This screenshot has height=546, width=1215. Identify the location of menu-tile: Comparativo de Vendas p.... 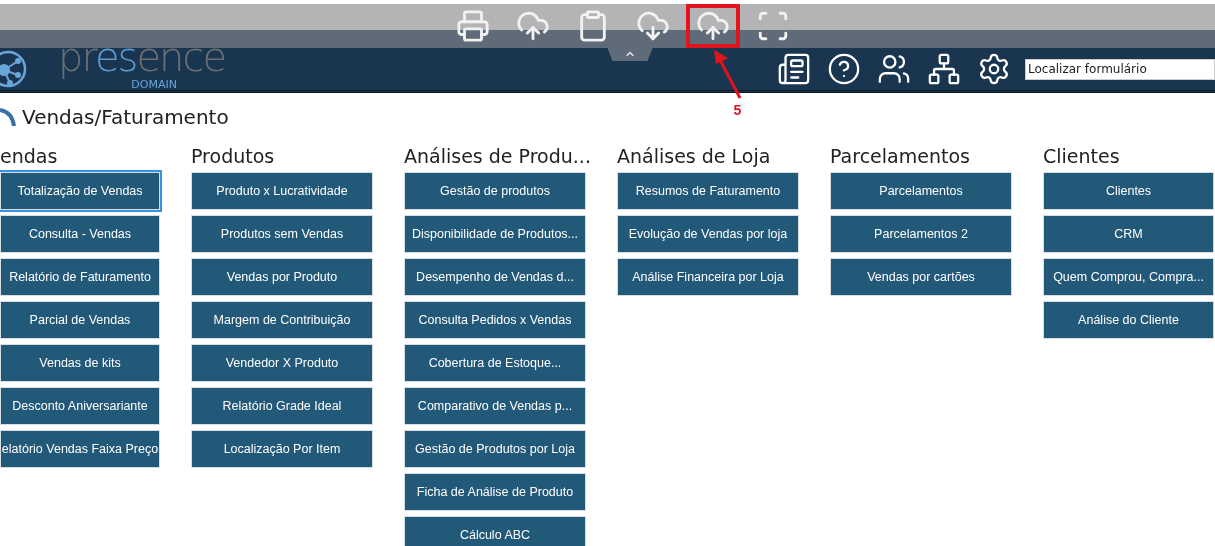
(495, 406).